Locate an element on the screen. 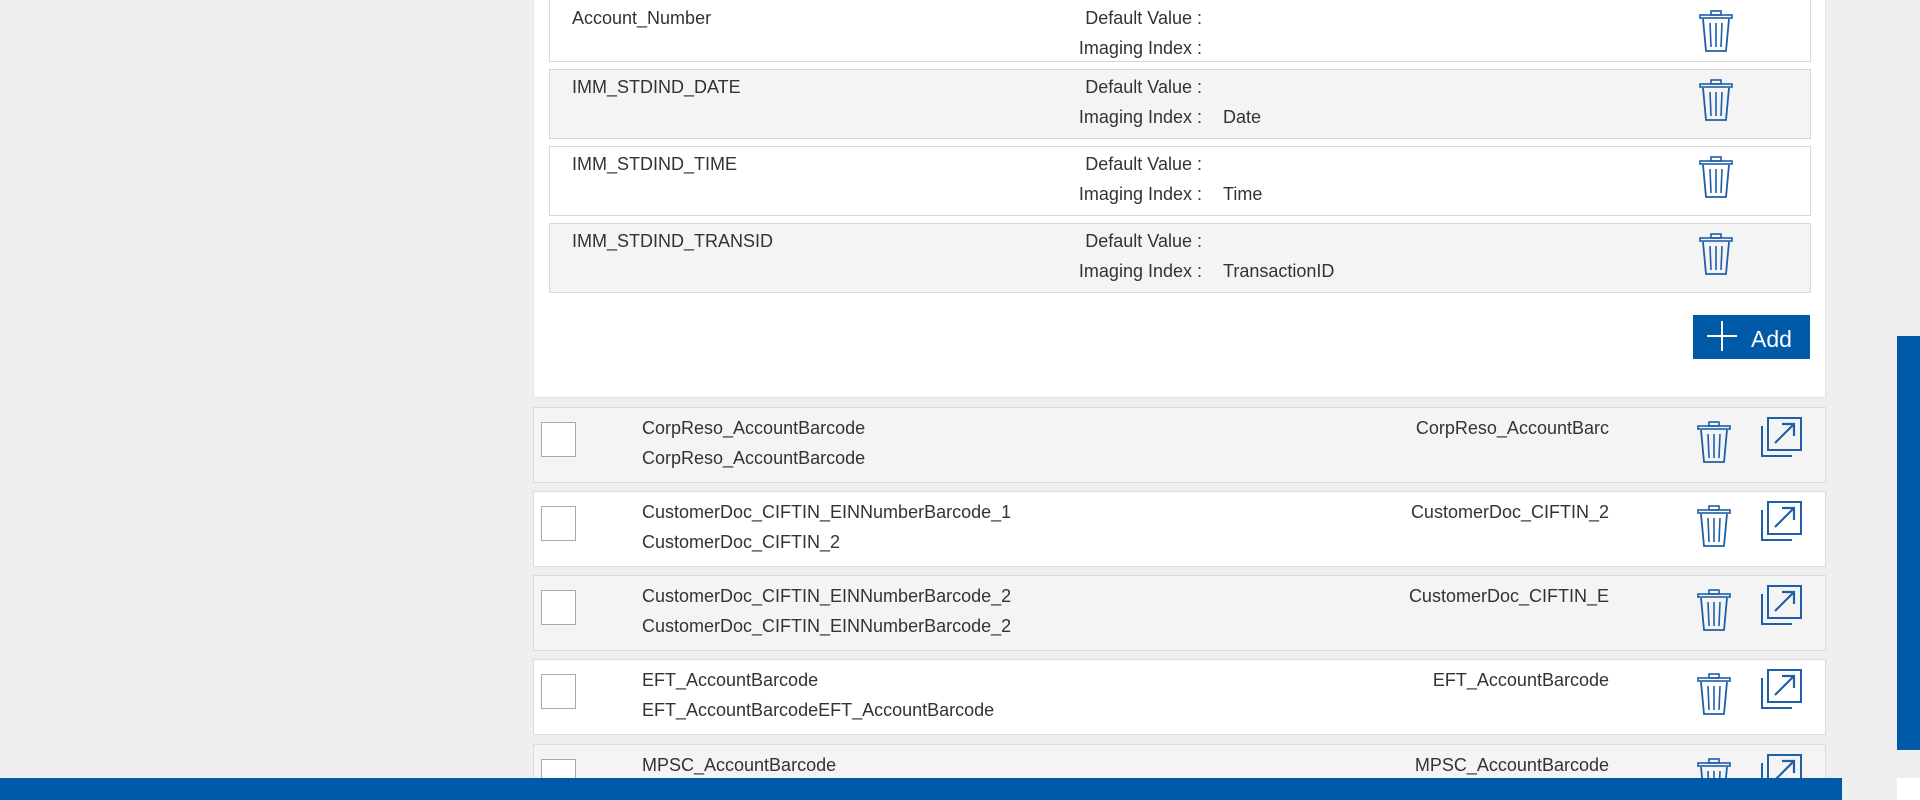  document-subname: CustomerDoc_CIFTIN_EINNumberBarcode_2 is located at coordinates (827, 626).